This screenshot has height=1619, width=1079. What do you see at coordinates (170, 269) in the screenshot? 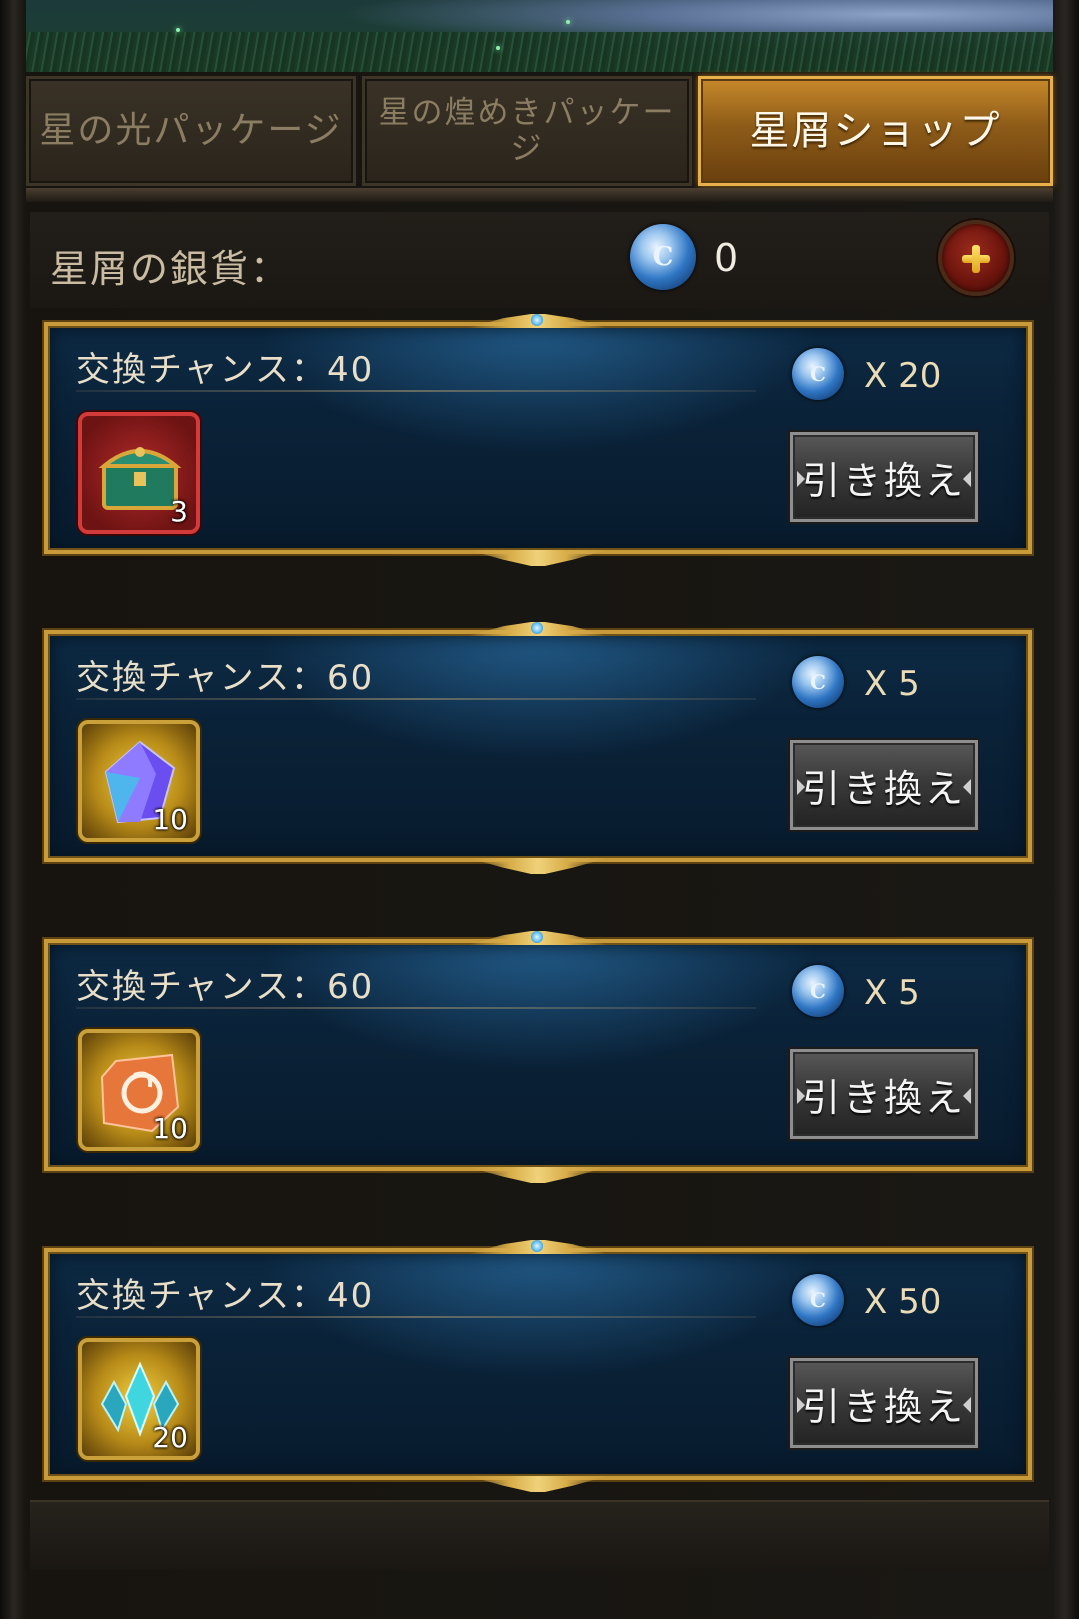
I see `currency-label: 星屑の銀貨：` at bounding box center [170, 269].